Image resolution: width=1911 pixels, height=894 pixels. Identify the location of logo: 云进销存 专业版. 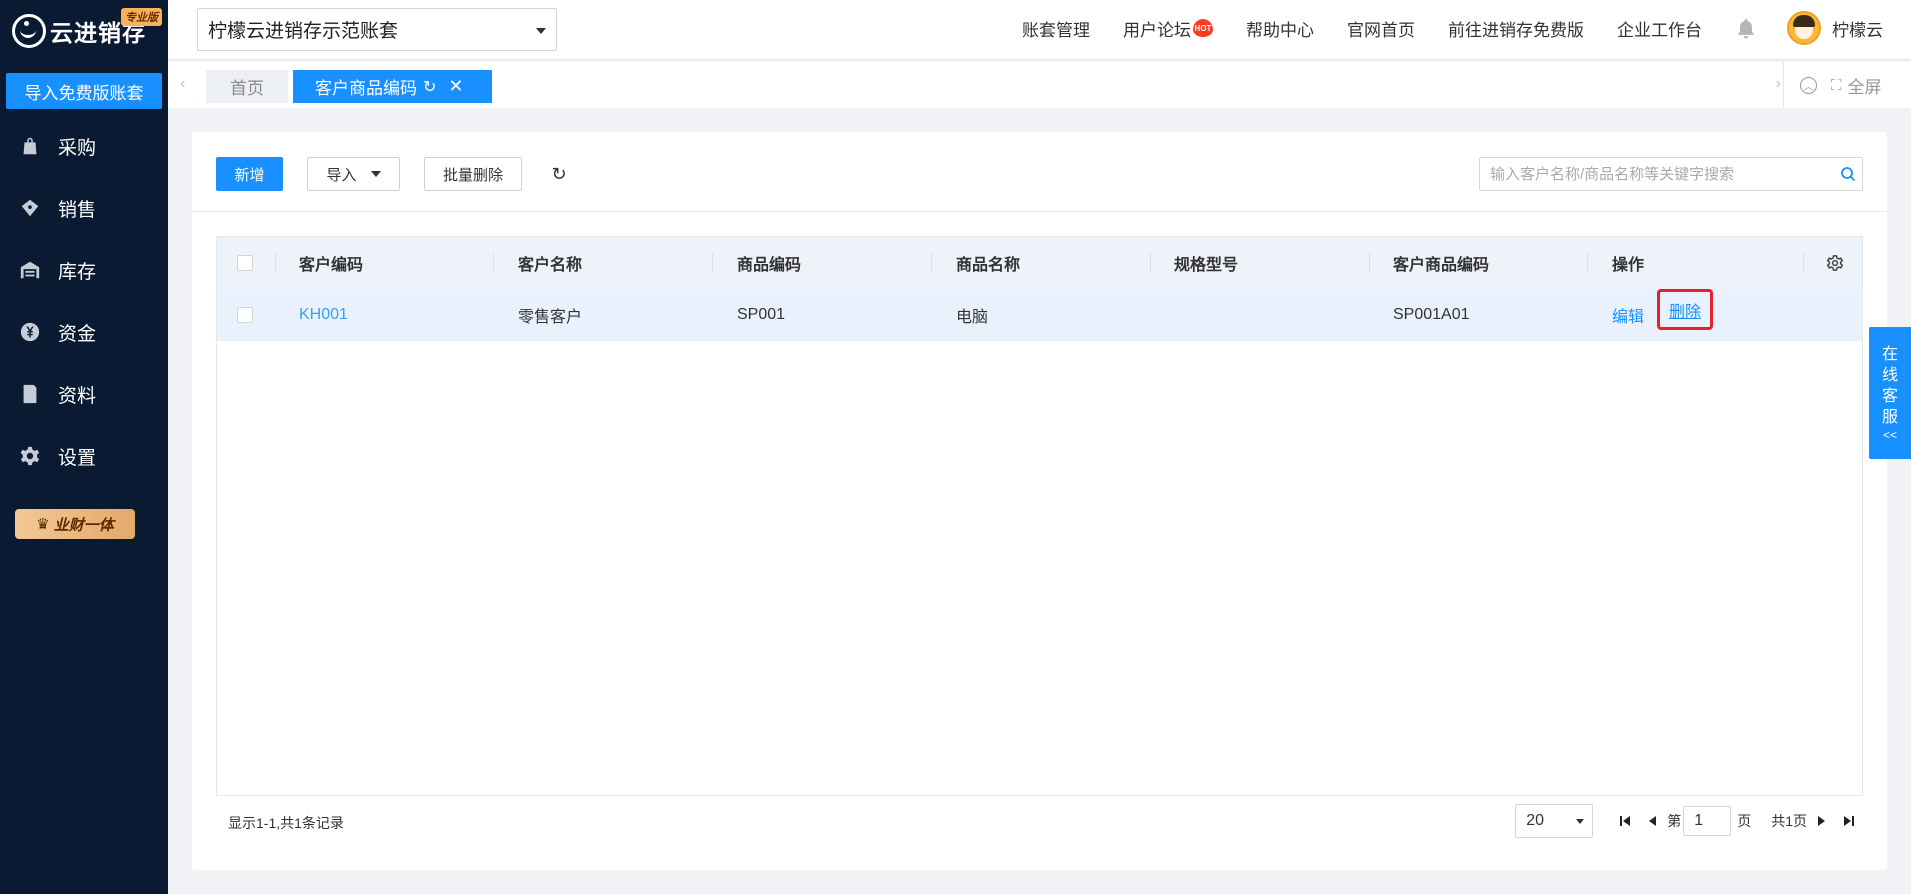
(84, 31).